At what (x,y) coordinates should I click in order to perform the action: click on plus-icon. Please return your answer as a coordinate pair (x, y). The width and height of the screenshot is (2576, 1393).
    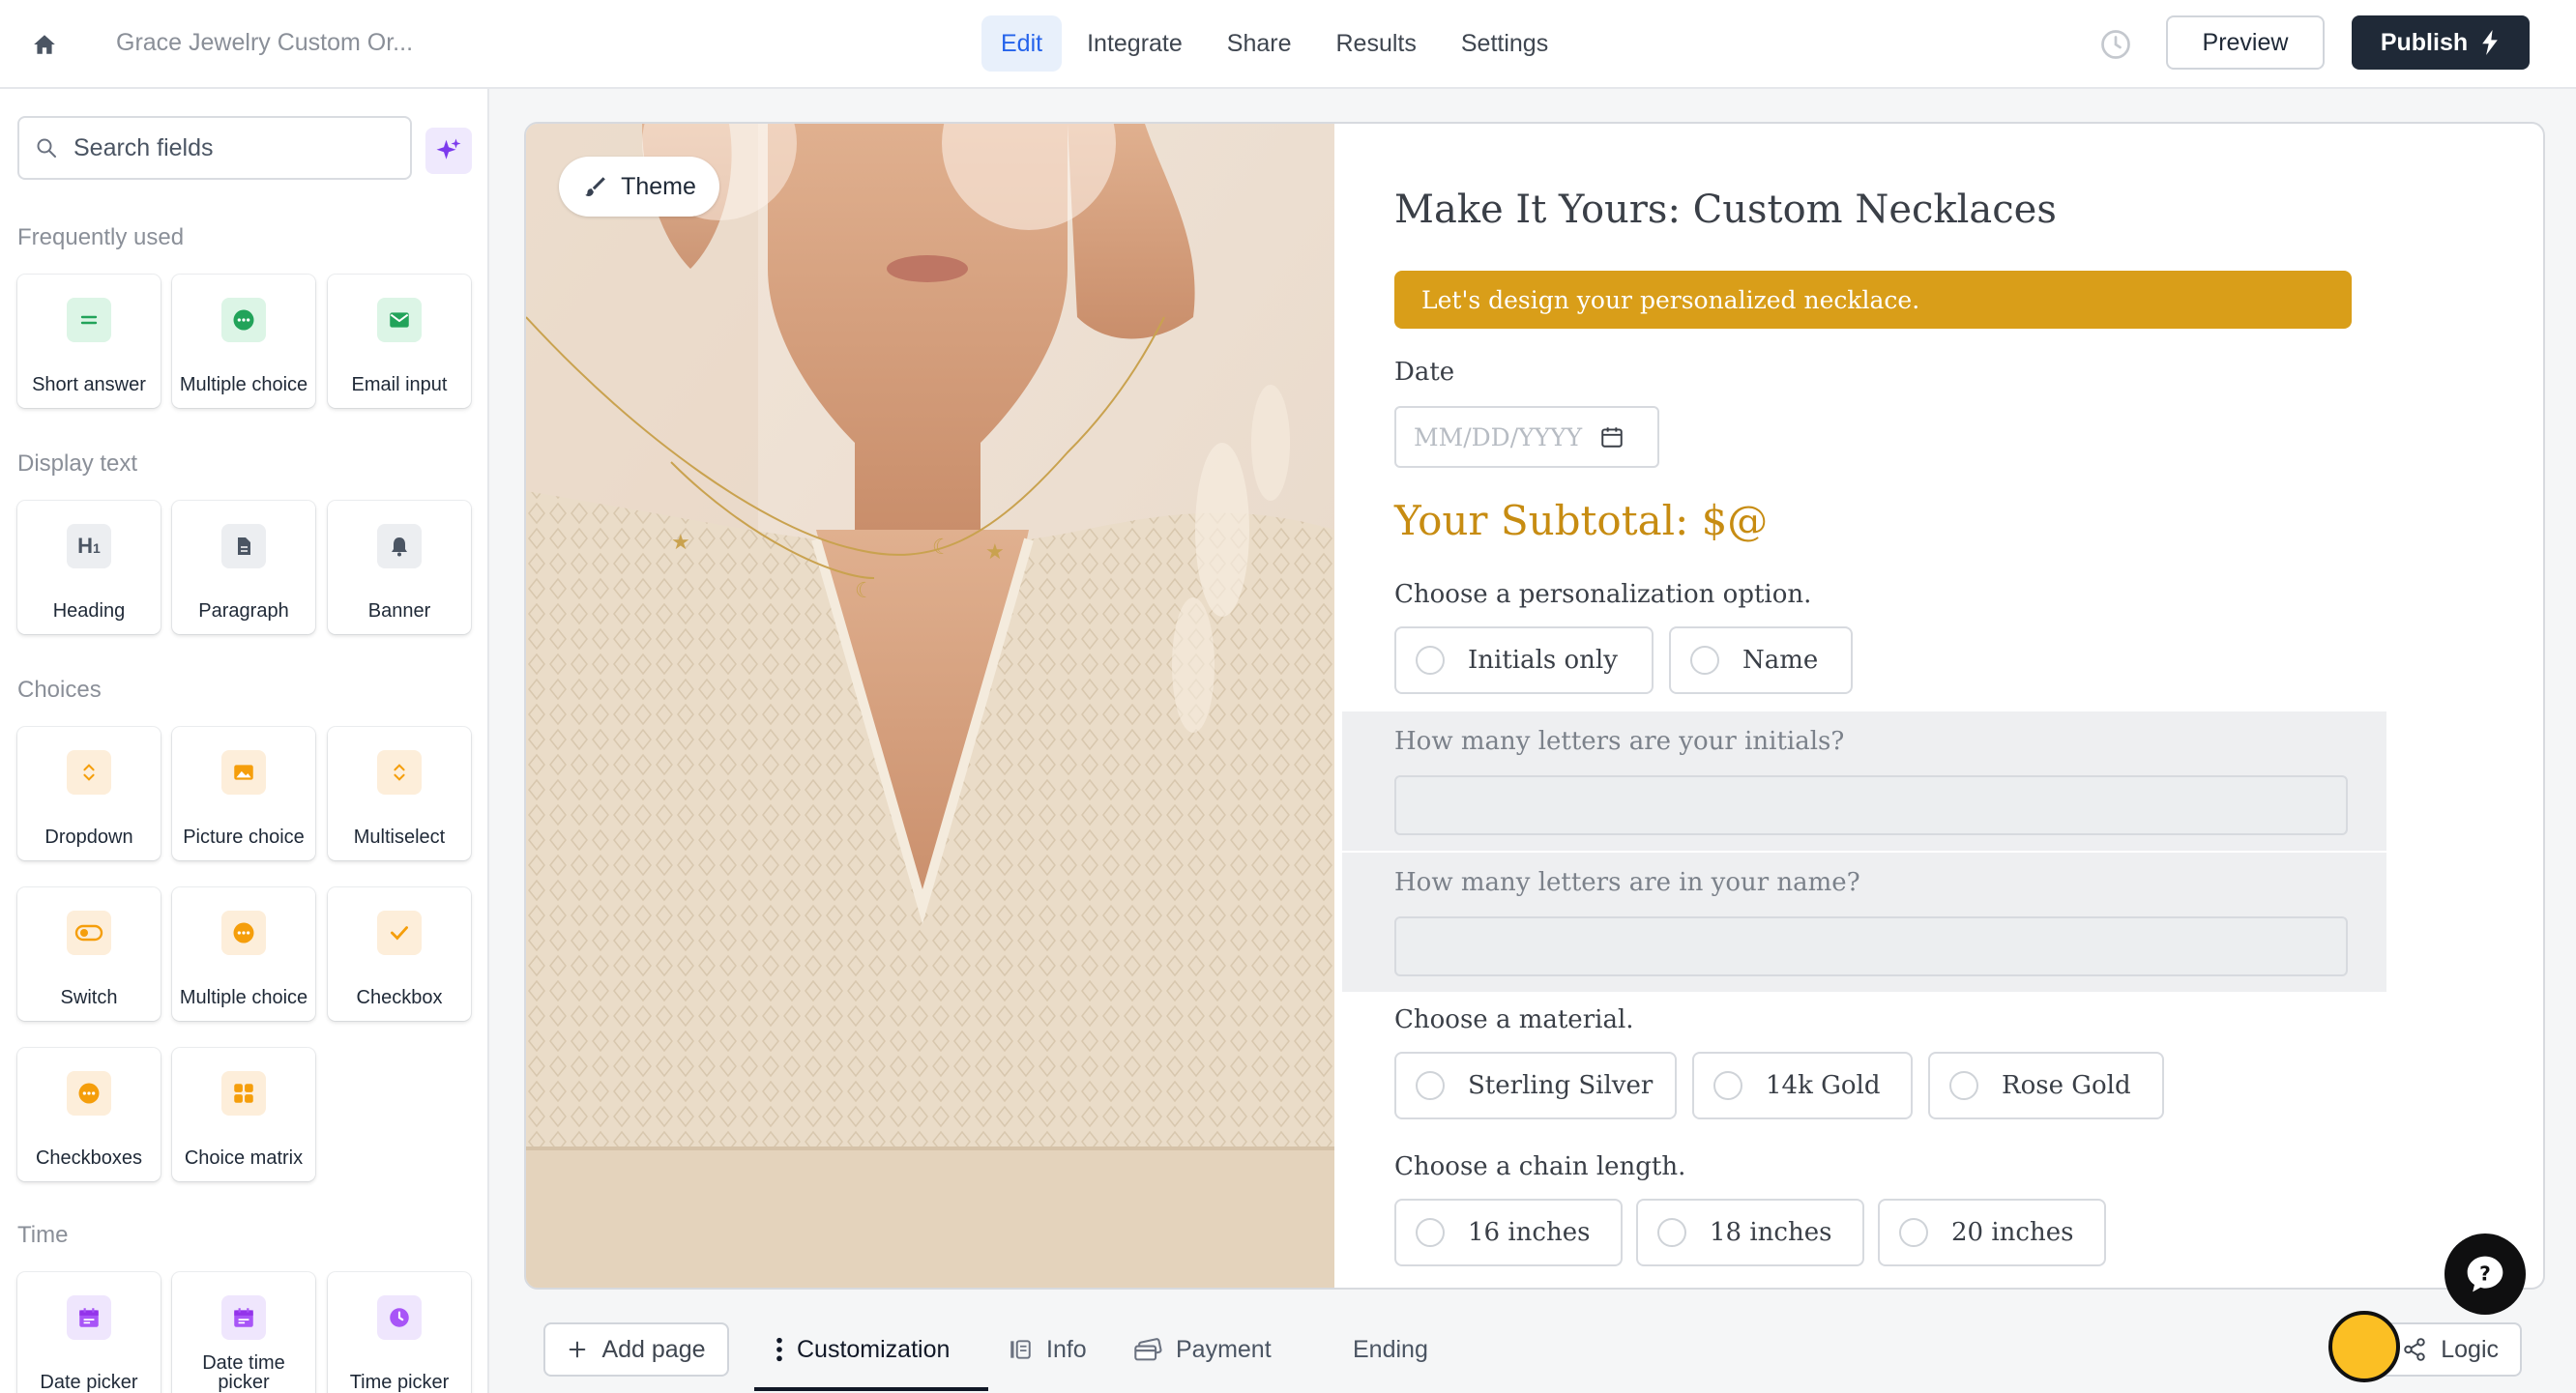
    Looking at the image, I should click on (578, 1349).